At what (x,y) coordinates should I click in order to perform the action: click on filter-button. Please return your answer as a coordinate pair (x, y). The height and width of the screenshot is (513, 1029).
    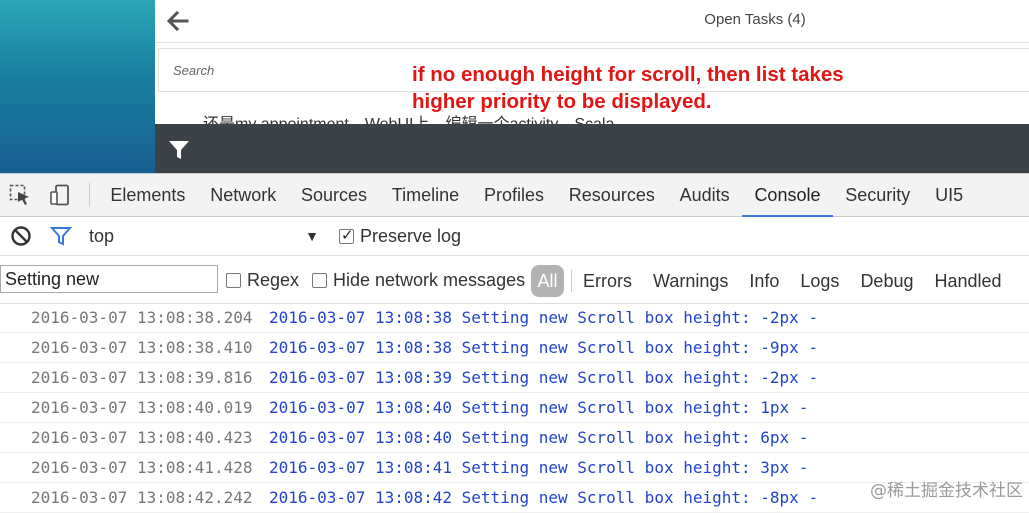
    Looking at the image, I should click on (179, 150).